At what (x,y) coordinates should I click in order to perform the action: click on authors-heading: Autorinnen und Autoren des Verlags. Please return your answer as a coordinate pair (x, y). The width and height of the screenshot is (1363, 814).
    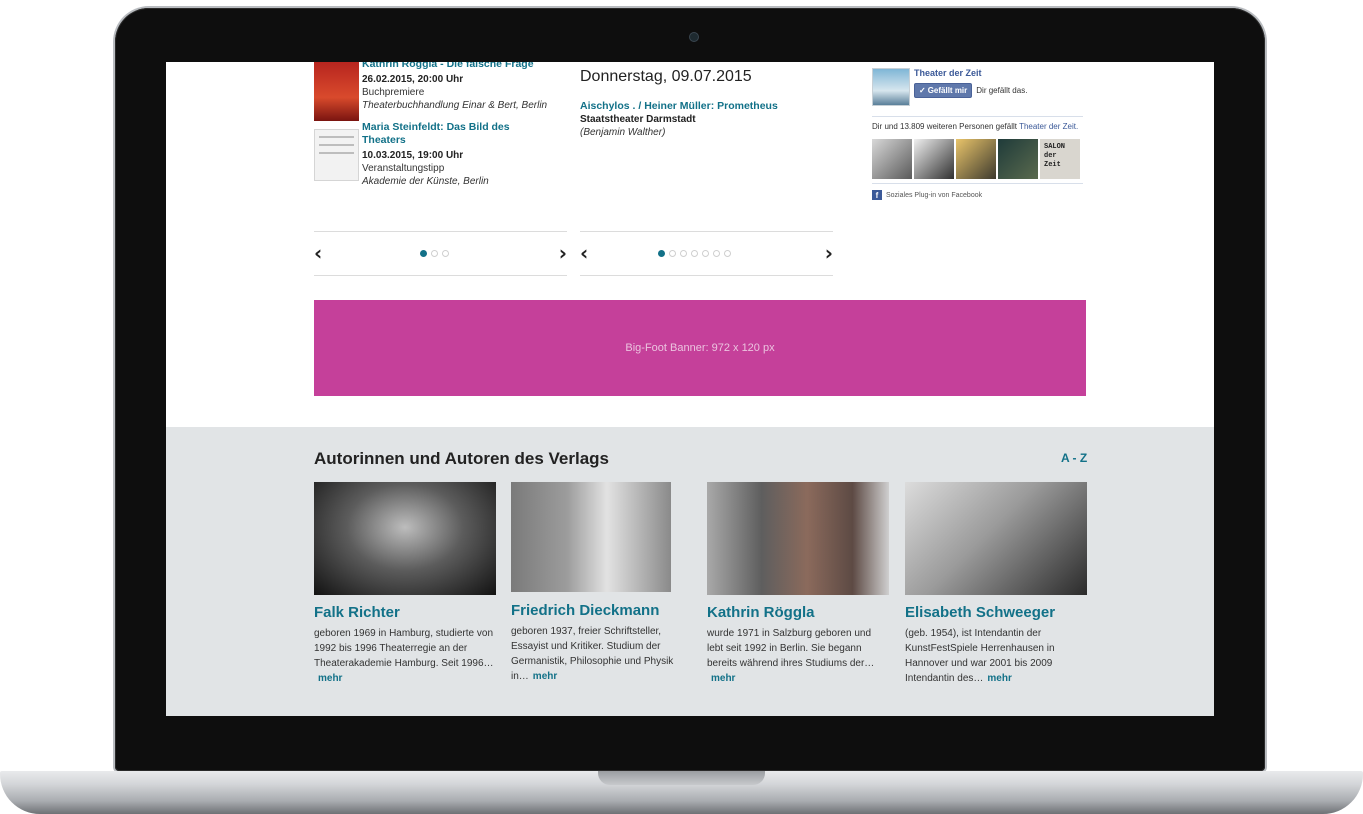
    Looking at the image, I should click on (462, 458).